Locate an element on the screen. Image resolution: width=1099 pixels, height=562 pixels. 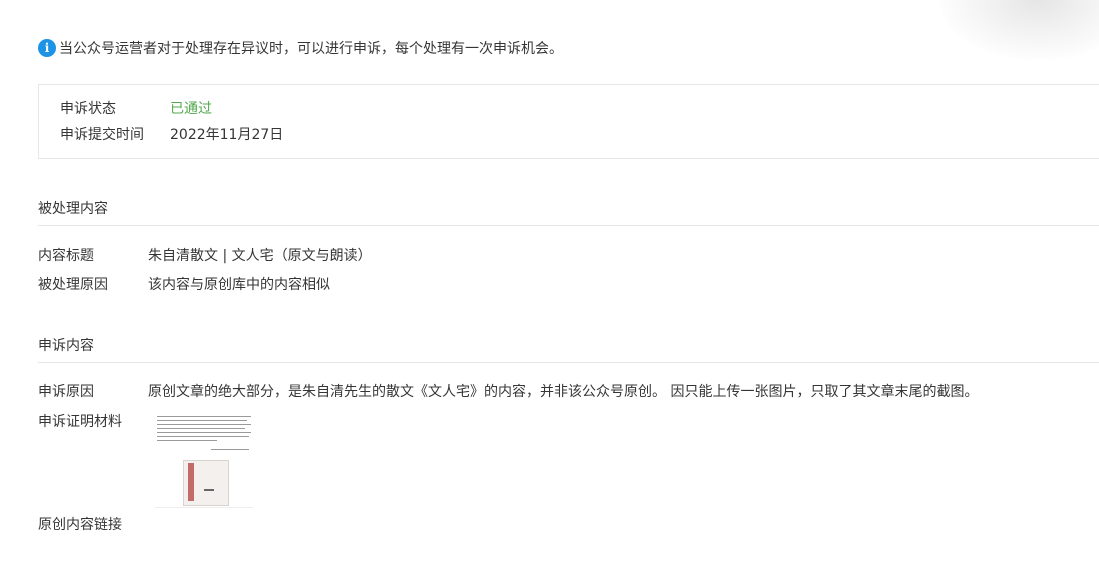
appeal-status-box: 申诉状态 已通过 申诉提交时间 2022年11月27日 is located at coordinates (568, 121).